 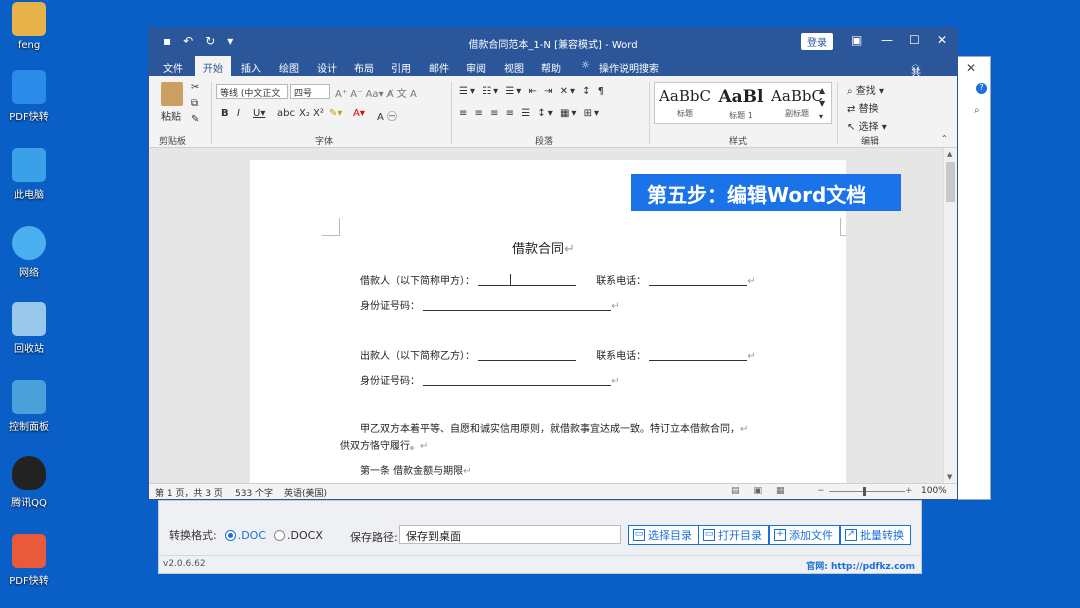 What do you see at coordinates (251, 67) in the screenshot?
I see `tab-insert: 插入` at bounding box center [251, 67].